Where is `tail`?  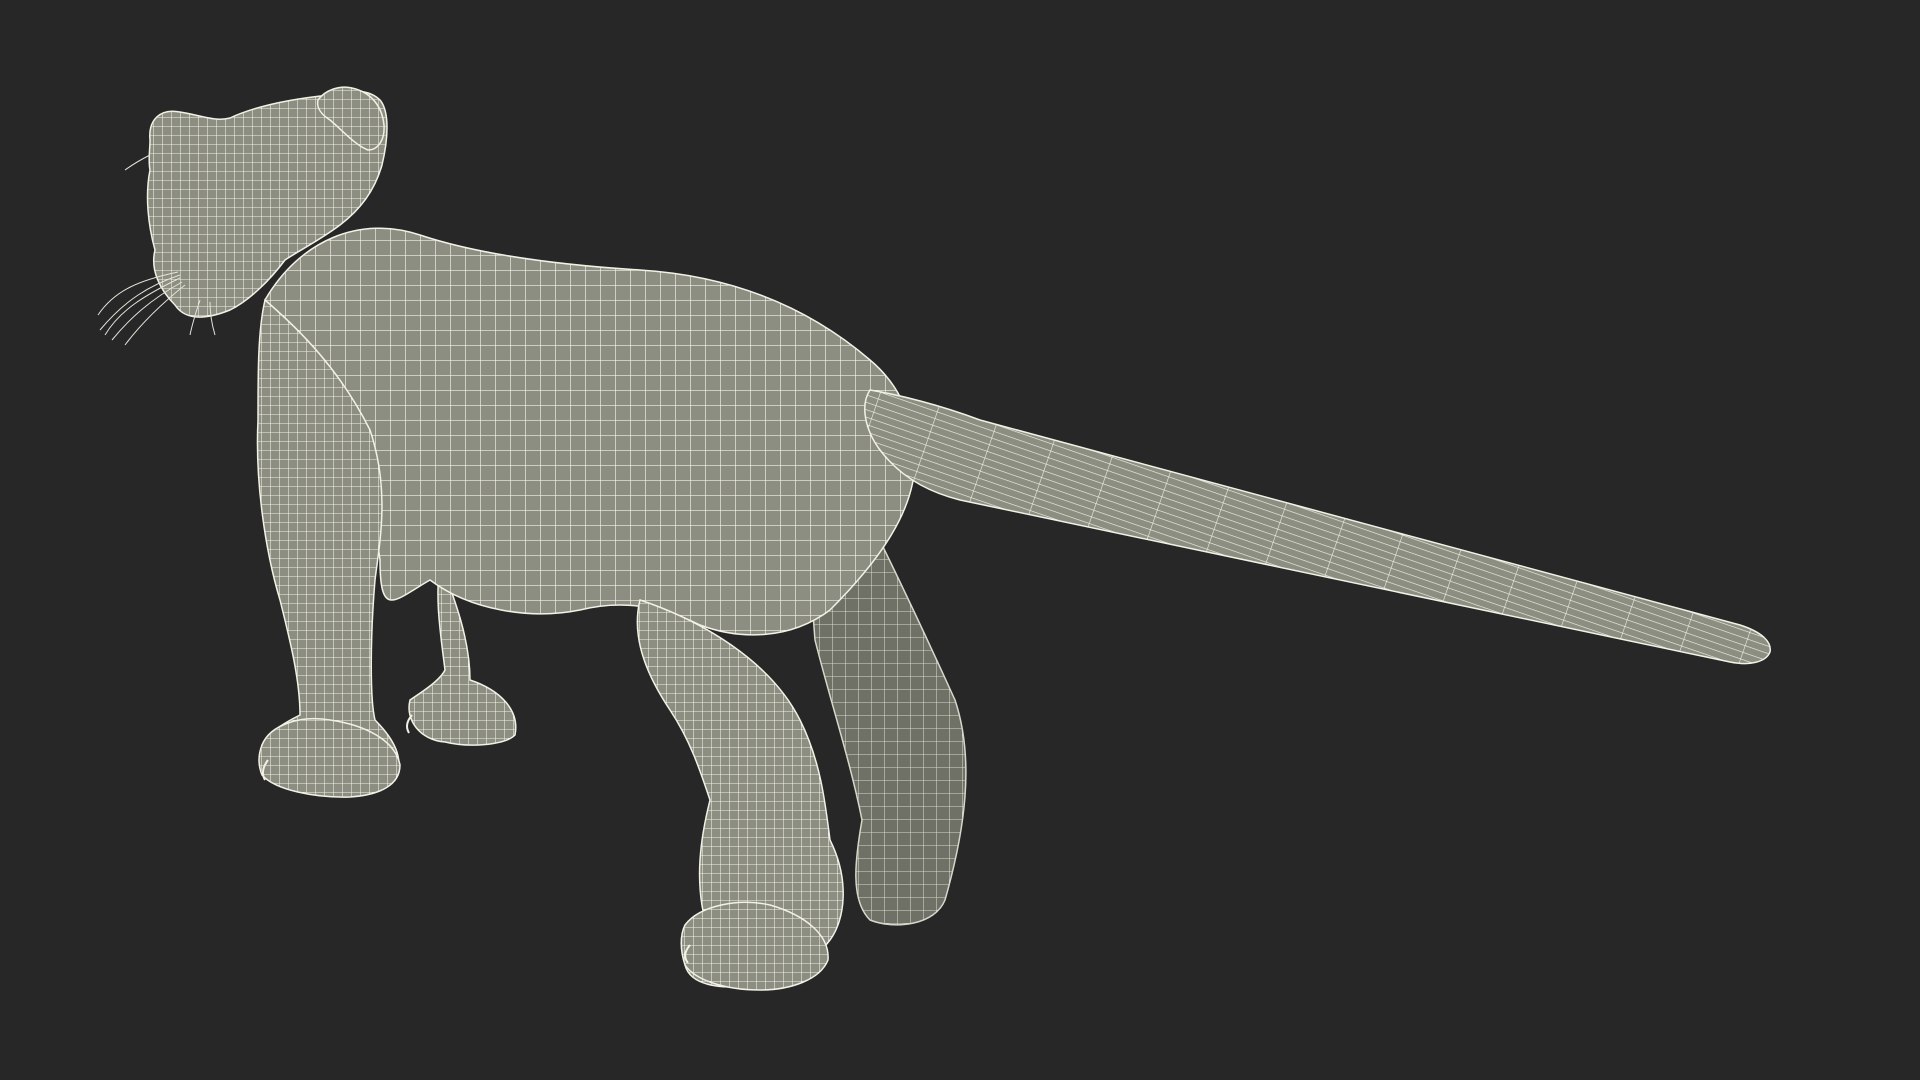
tail is located at coordinates (1317, 527).